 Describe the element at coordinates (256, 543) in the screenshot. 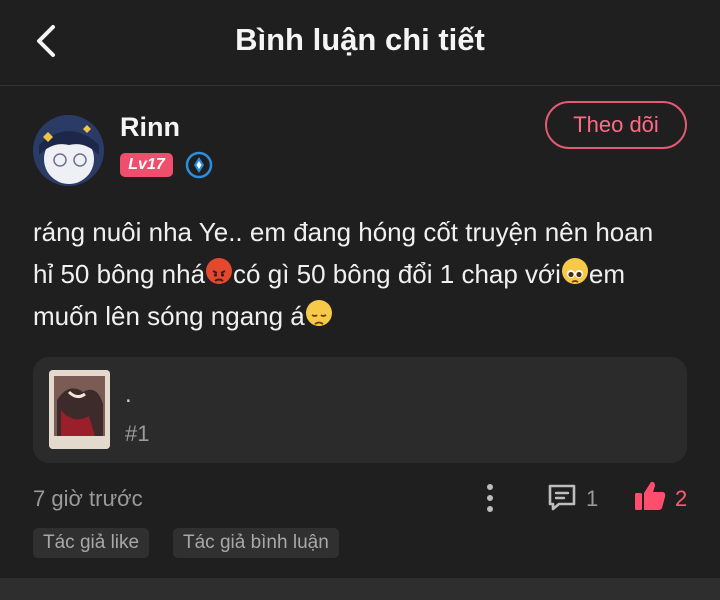

I see `author-comment-tag: Tác giả bình luận` at that location.